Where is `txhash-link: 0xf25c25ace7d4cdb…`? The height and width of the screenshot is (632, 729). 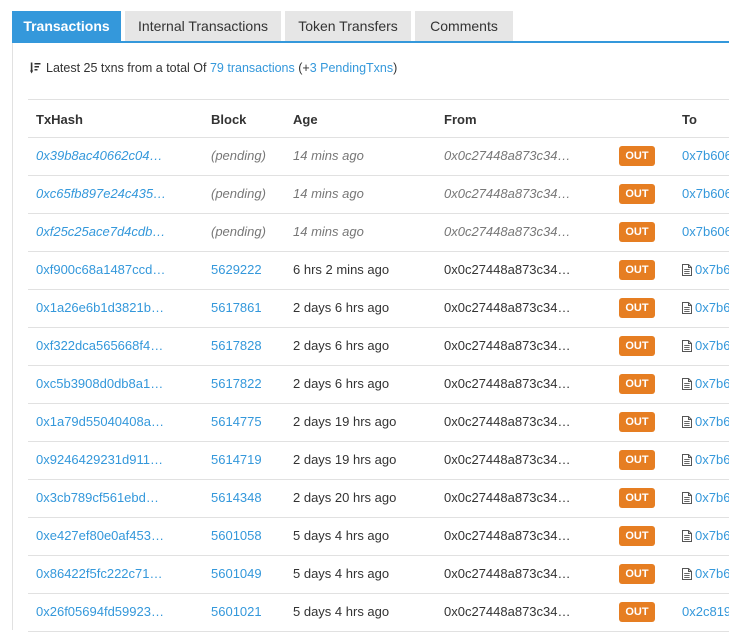
txhash-link: 0xf25c25ace7d4cdb… is located at coordinates (111, 231).